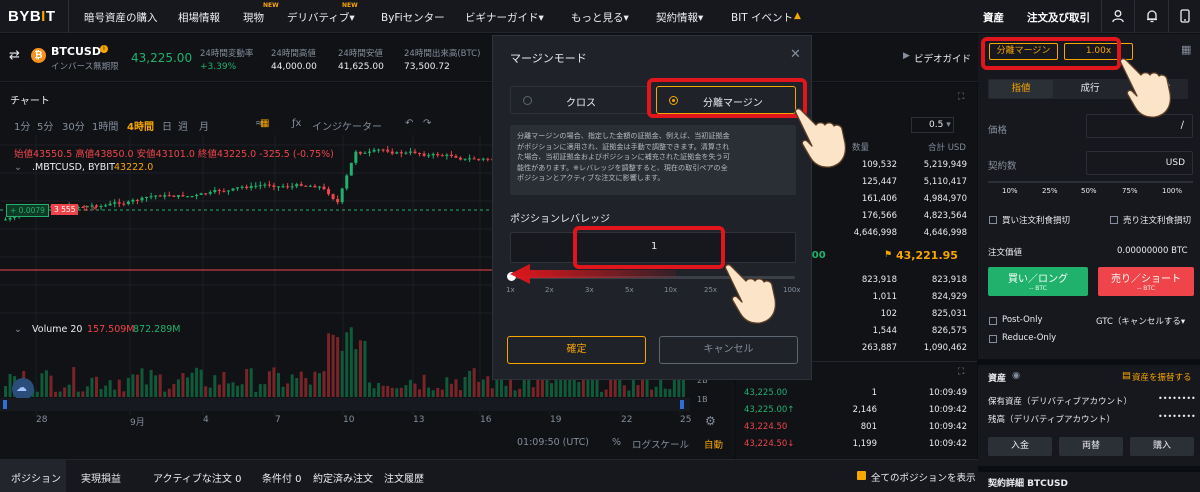 The width and height of the screenshot is (1200, 492). Describe the element at coordinates (504, 17) in the screenshot. I see `nav-item-beginner-guide: ビギナーガイド▾` at that location.